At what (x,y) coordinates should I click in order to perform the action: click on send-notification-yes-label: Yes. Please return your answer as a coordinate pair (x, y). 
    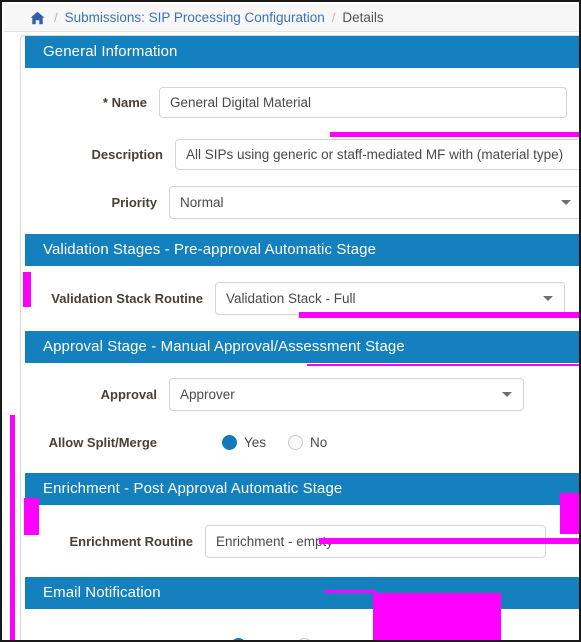
    Looking at the image, I should click on (264, 639).